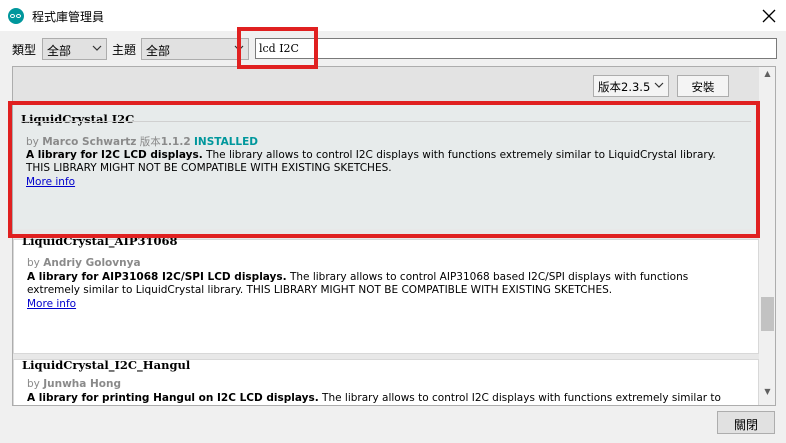  Describe the element at coordinates (767, 314) in the screenshot. I see `scrollbar-thumb` at that location.